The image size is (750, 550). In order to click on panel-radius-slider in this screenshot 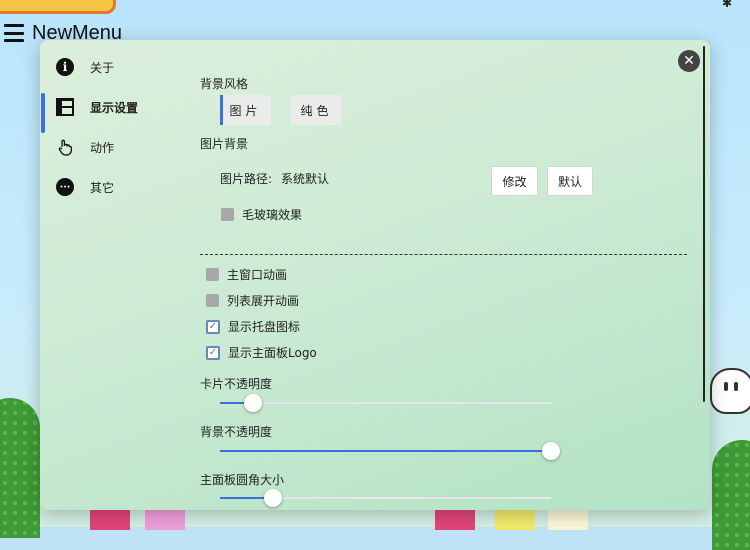, I will do `click(385, 498)`.